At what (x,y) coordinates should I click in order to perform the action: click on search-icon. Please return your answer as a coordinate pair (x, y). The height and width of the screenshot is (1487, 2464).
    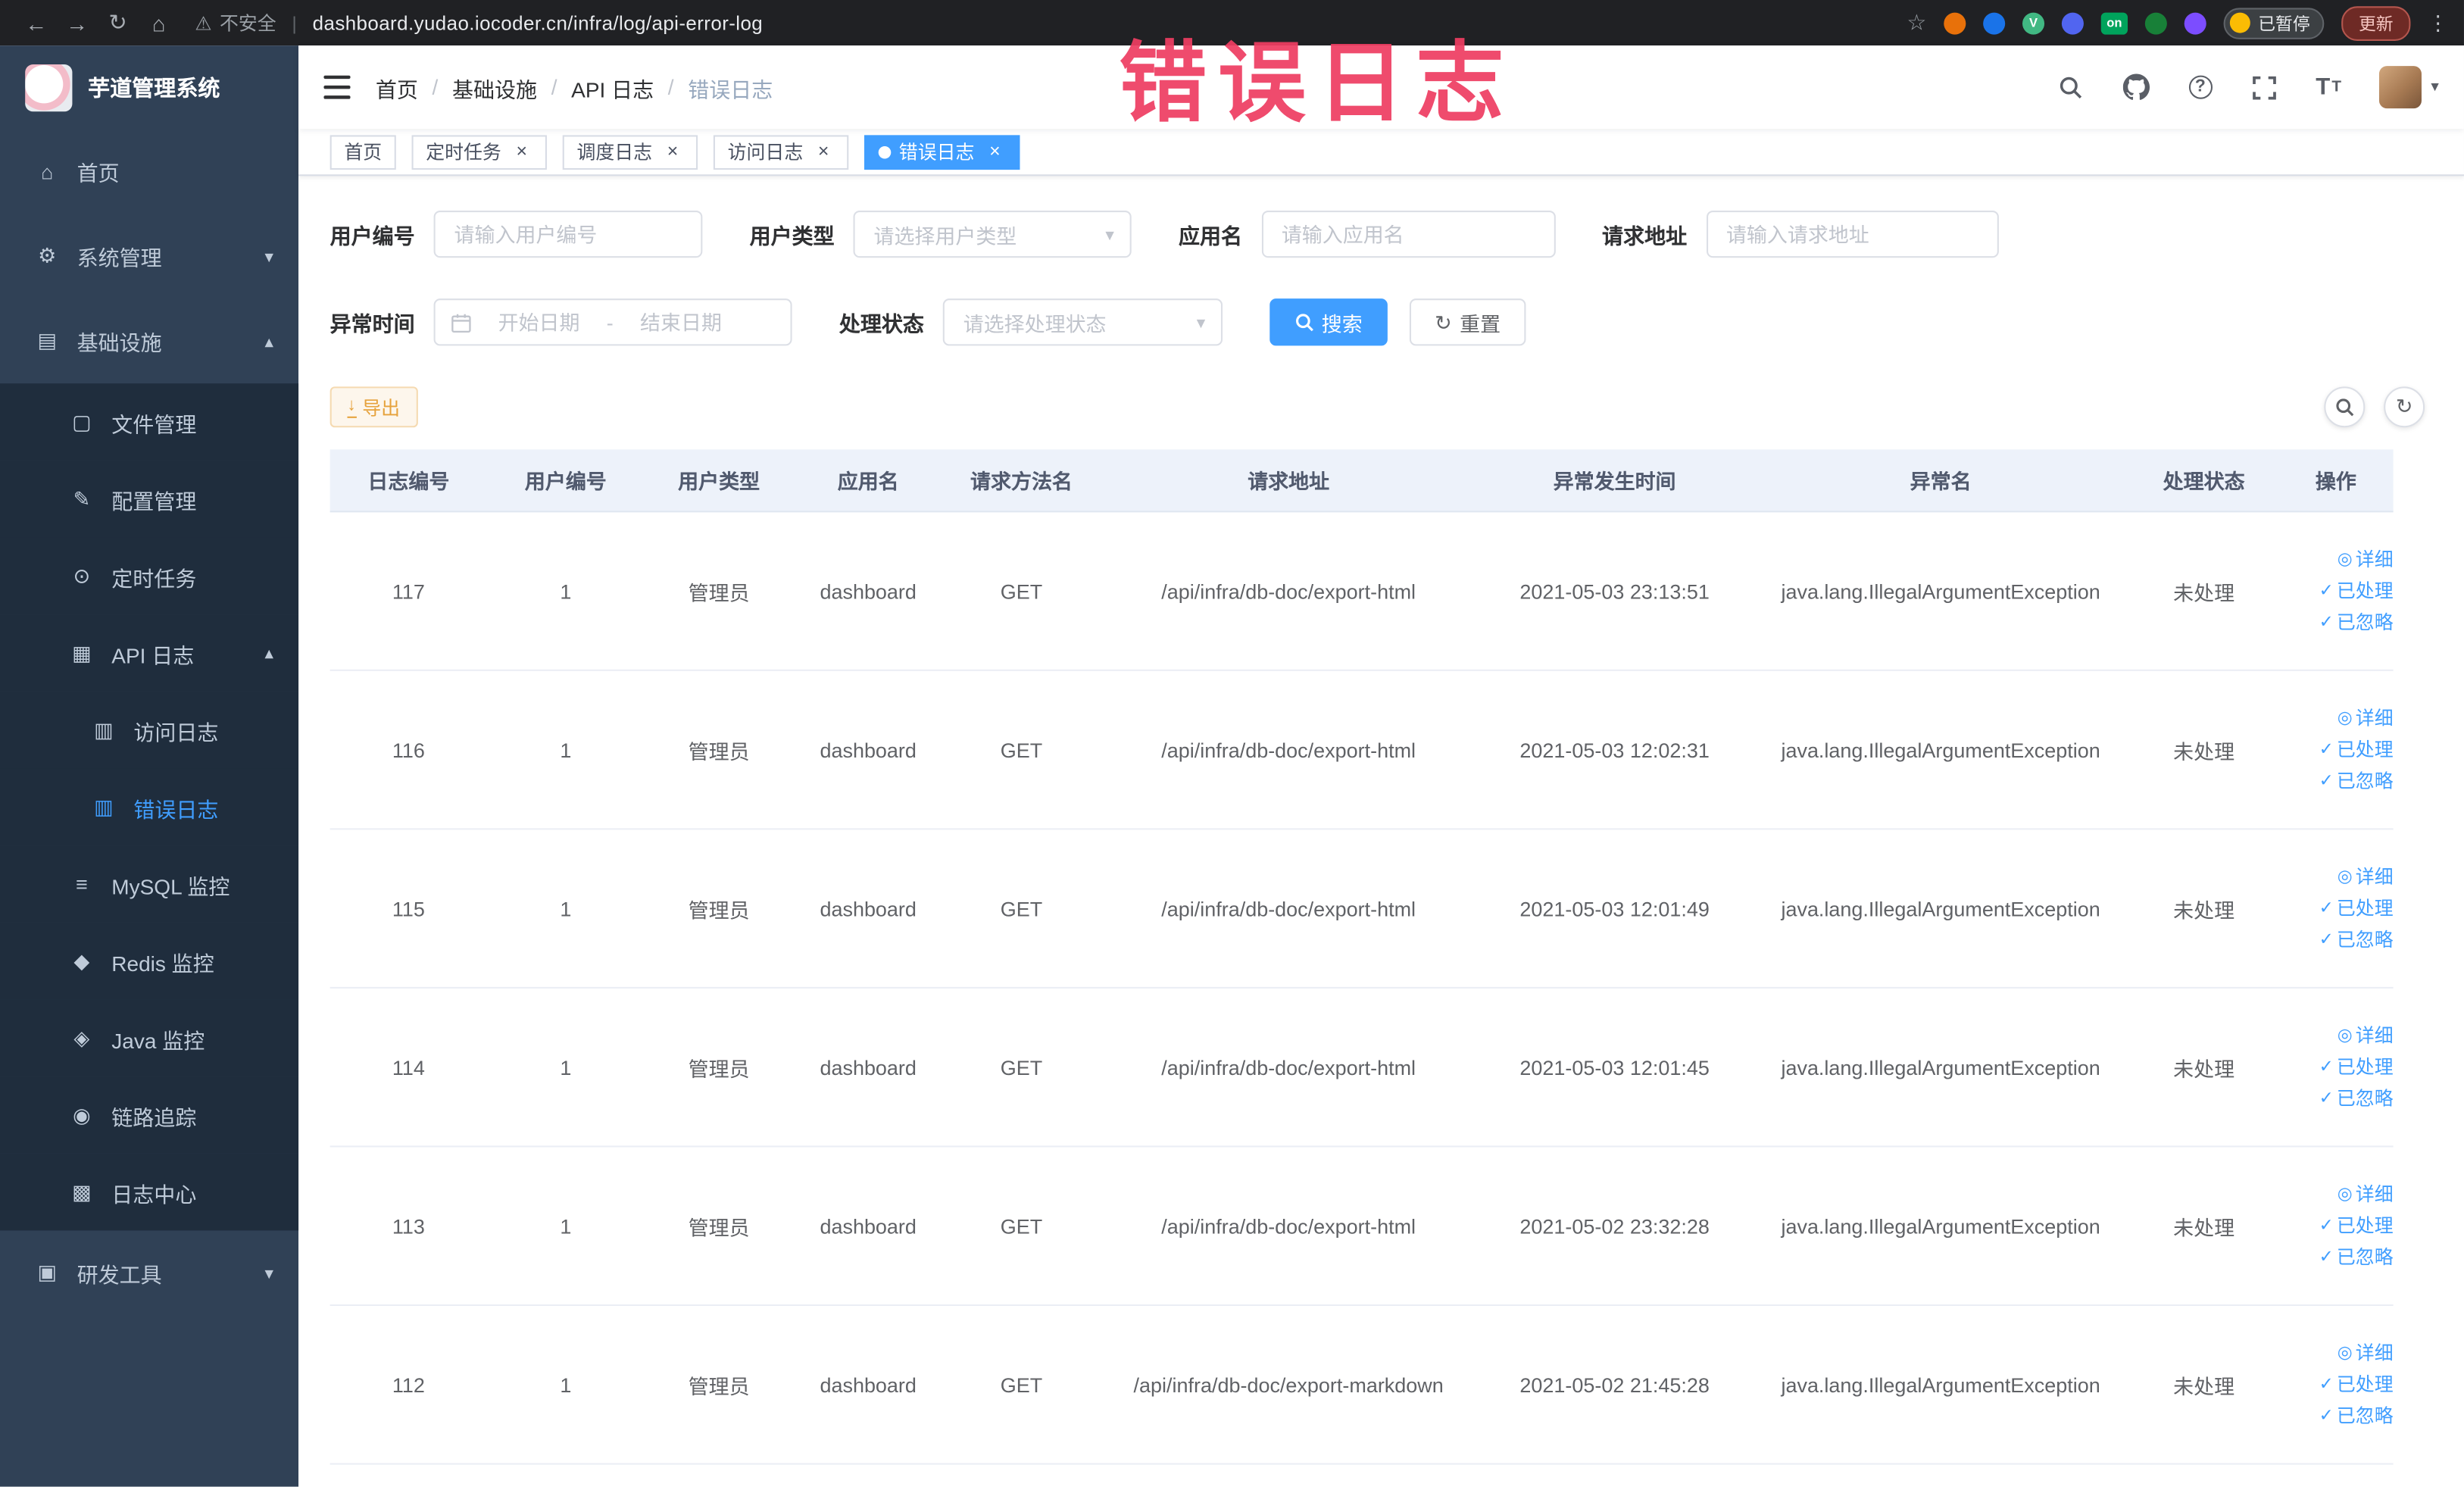
    Looking at the image, I should click on (2070, 87).